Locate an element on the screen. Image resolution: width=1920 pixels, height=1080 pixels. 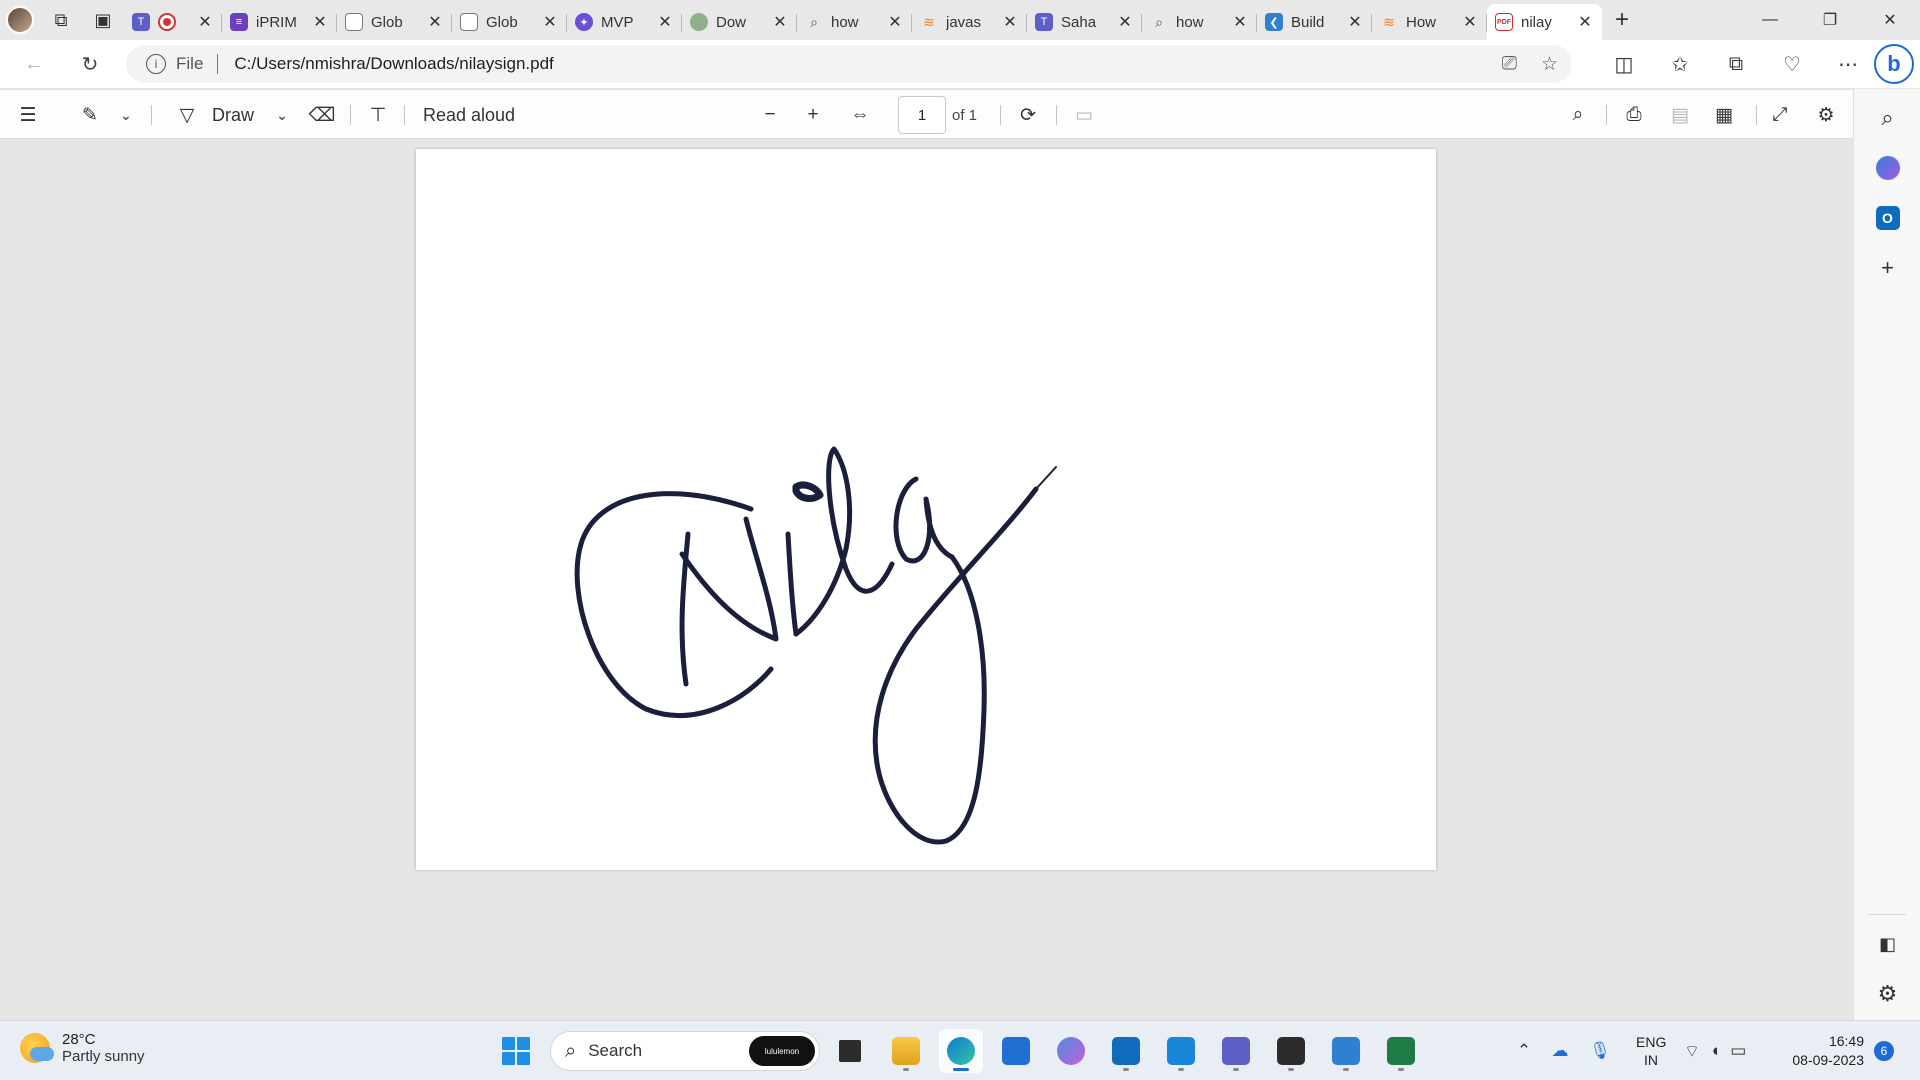
excel-button is located at coordinates (1401, 1051).